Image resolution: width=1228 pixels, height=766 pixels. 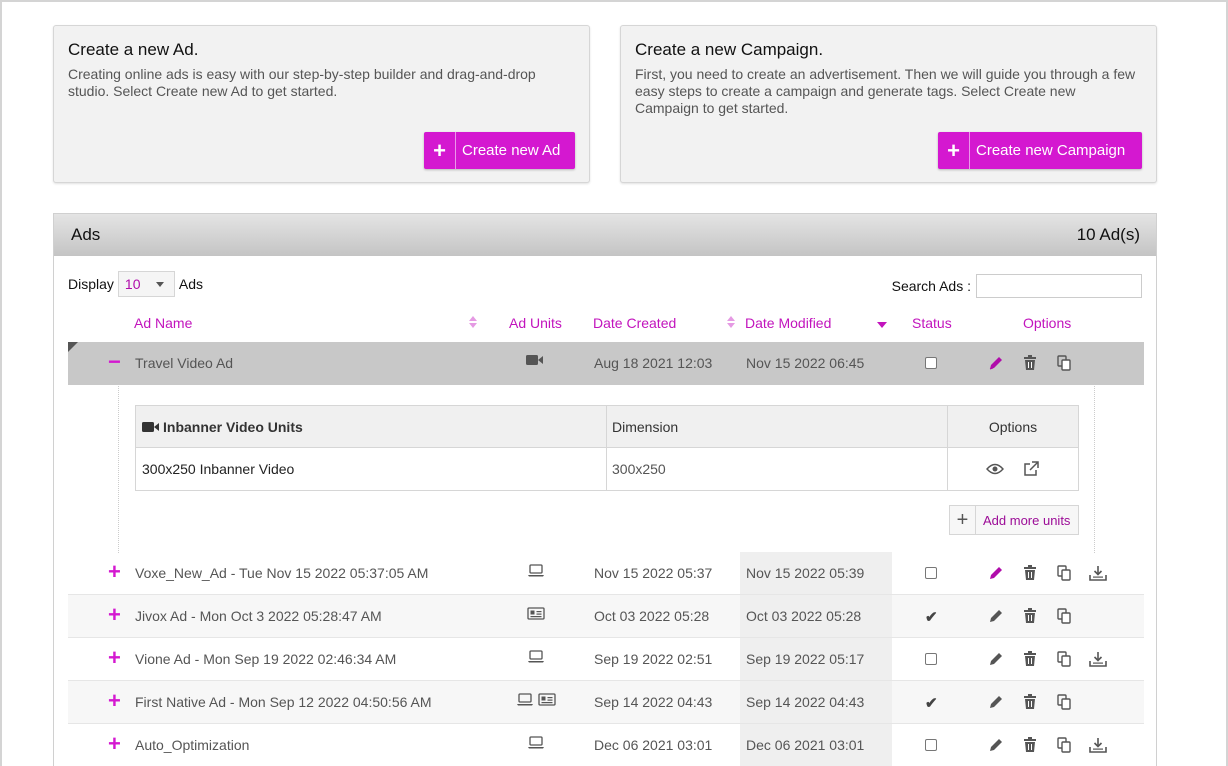 I want to click on unit-name: 300x250 Inbanner Video, so click(x=371, y=469).